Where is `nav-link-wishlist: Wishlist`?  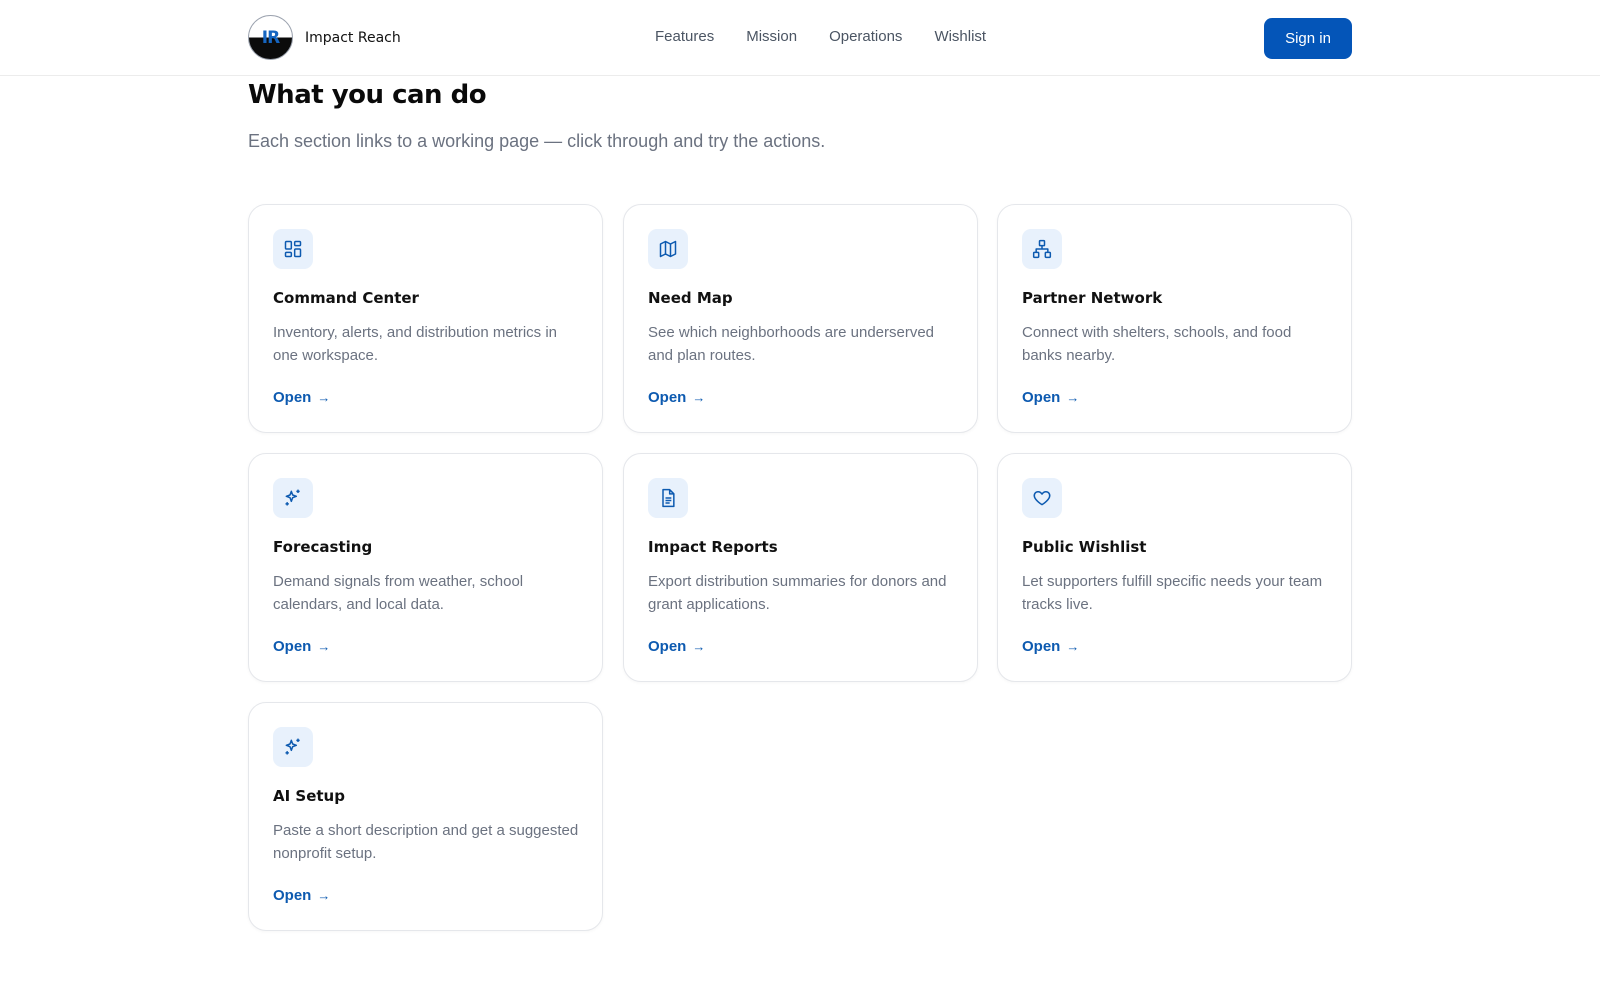
nav-link-wishlist: Wishlist is located at coordinates (960, 36).